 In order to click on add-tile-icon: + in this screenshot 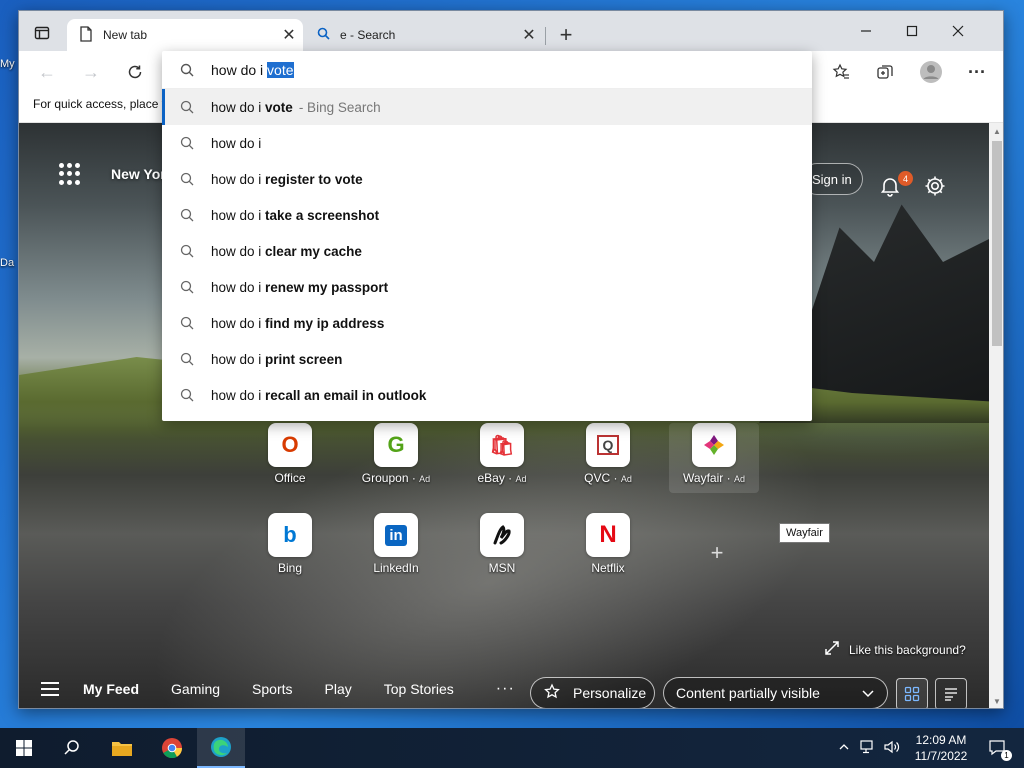, I will do `click(717, 553)`.